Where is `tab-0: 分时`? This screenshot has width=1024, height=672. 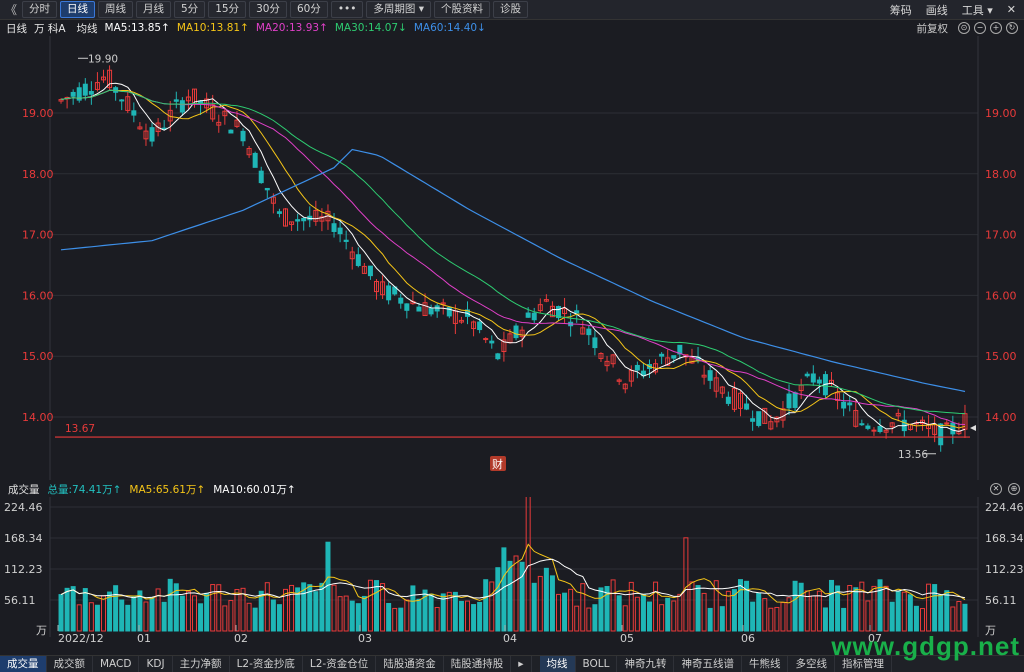
tab-0: 分时 is located at coordinates (39, 9).